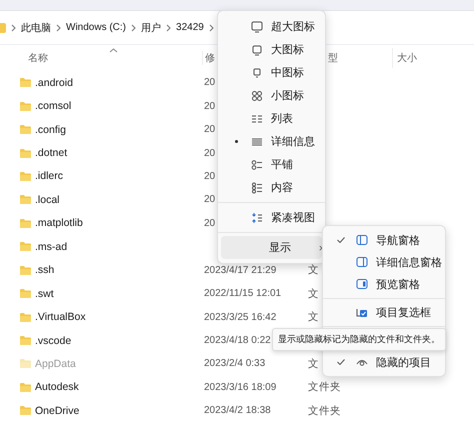  I want to click on date-text: 2023/4/17 21:29, so click(240, 270).